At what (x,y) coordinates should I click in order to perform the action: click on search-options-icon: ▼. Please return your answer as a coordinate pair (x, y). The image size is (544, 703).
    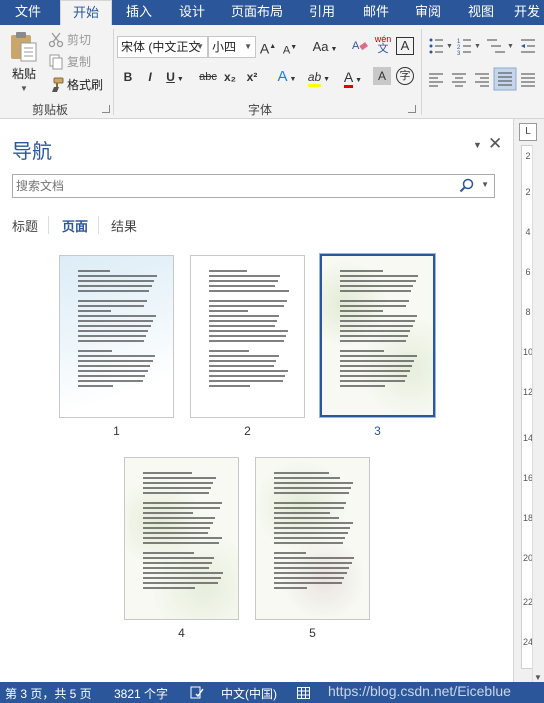
    Looking at the image, I should click on (485, 184).